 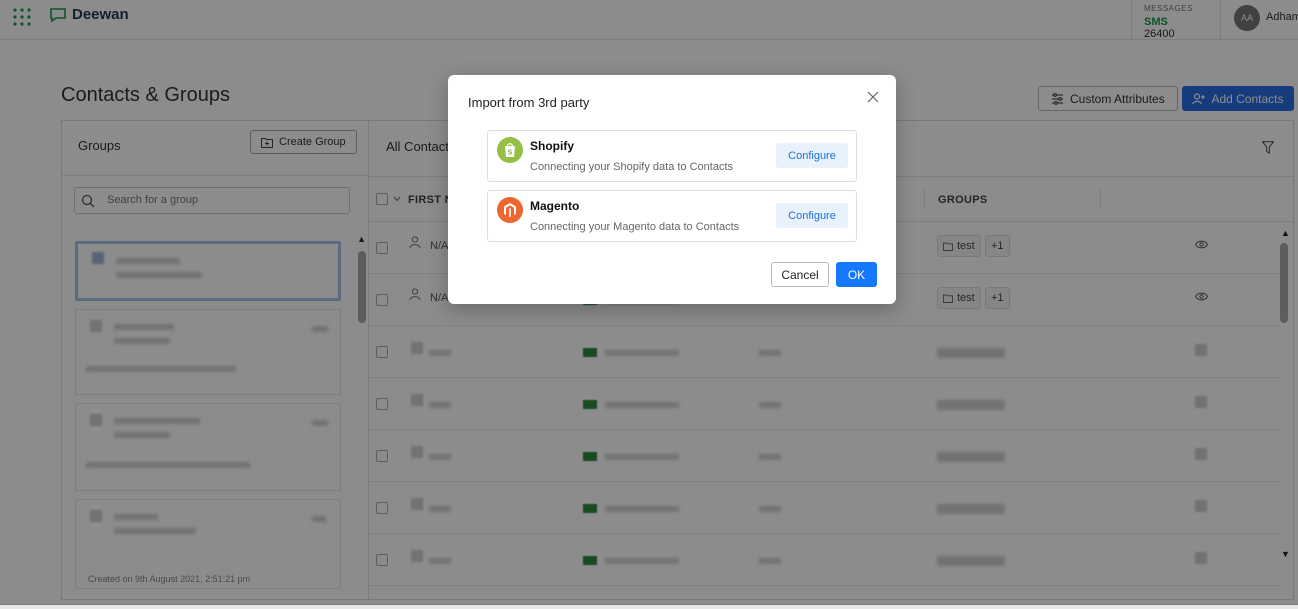 What do you see at coordinates (800, 274) in the screenshot?
I see `cancel-button: Cancel` at bounding box center [800, 274].